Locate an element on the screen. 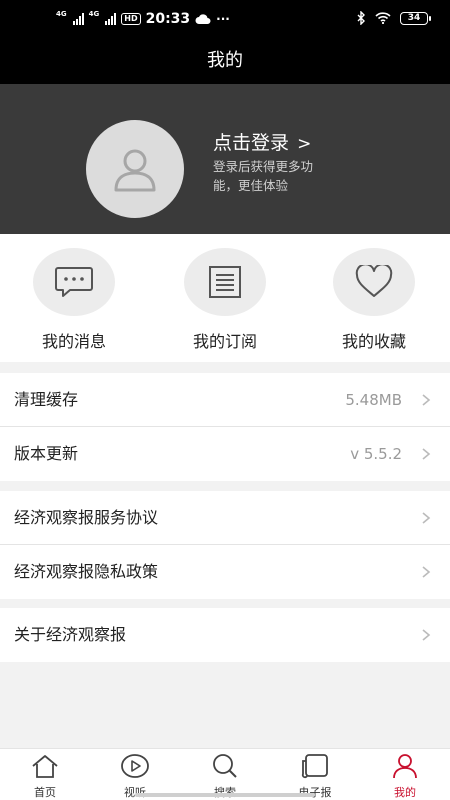  my-messages-button: 我的消息 is located at coordinates (74, 300).